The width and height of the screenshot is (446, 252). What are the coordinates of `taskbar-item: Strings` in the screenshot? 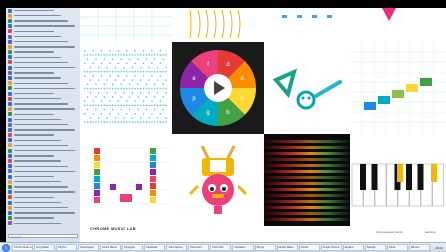 It's located at (265, 247).